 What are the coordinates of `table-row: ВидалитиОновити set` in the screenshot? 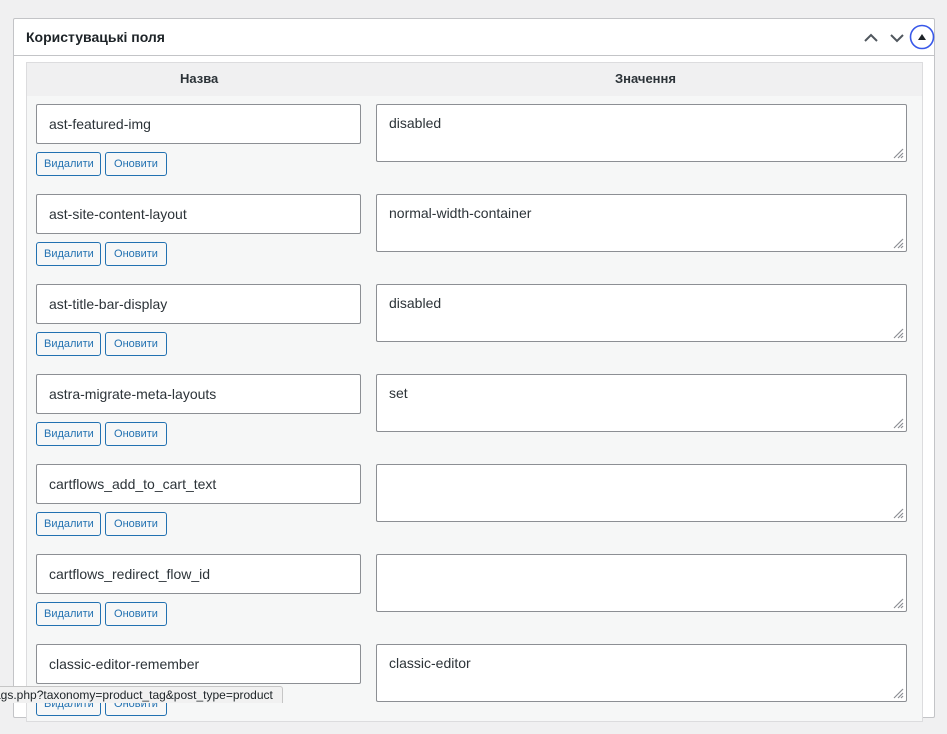 It's located at (474, 419).